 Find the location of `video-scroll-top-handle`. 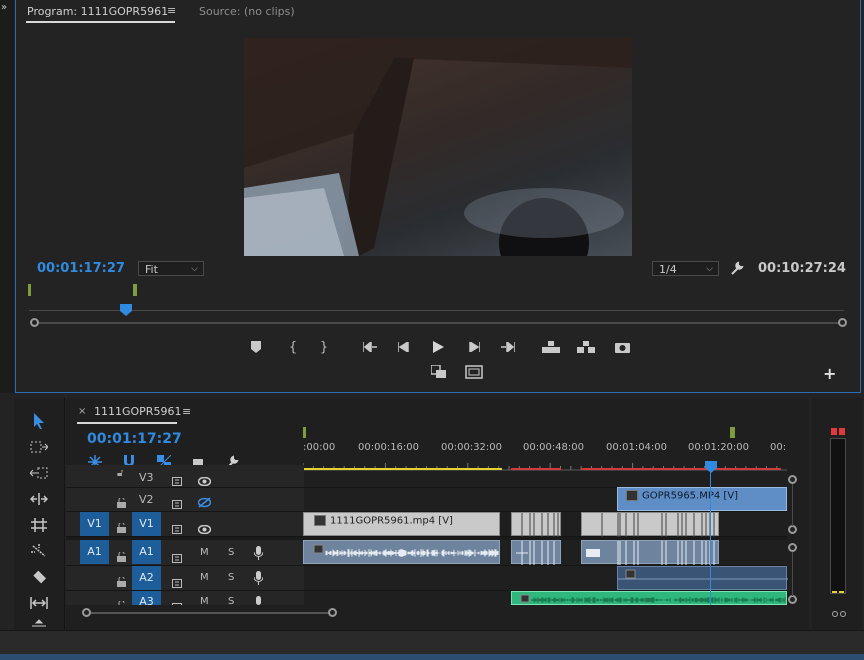

video-scroll-top-handle is located at coordinates (792, 479).